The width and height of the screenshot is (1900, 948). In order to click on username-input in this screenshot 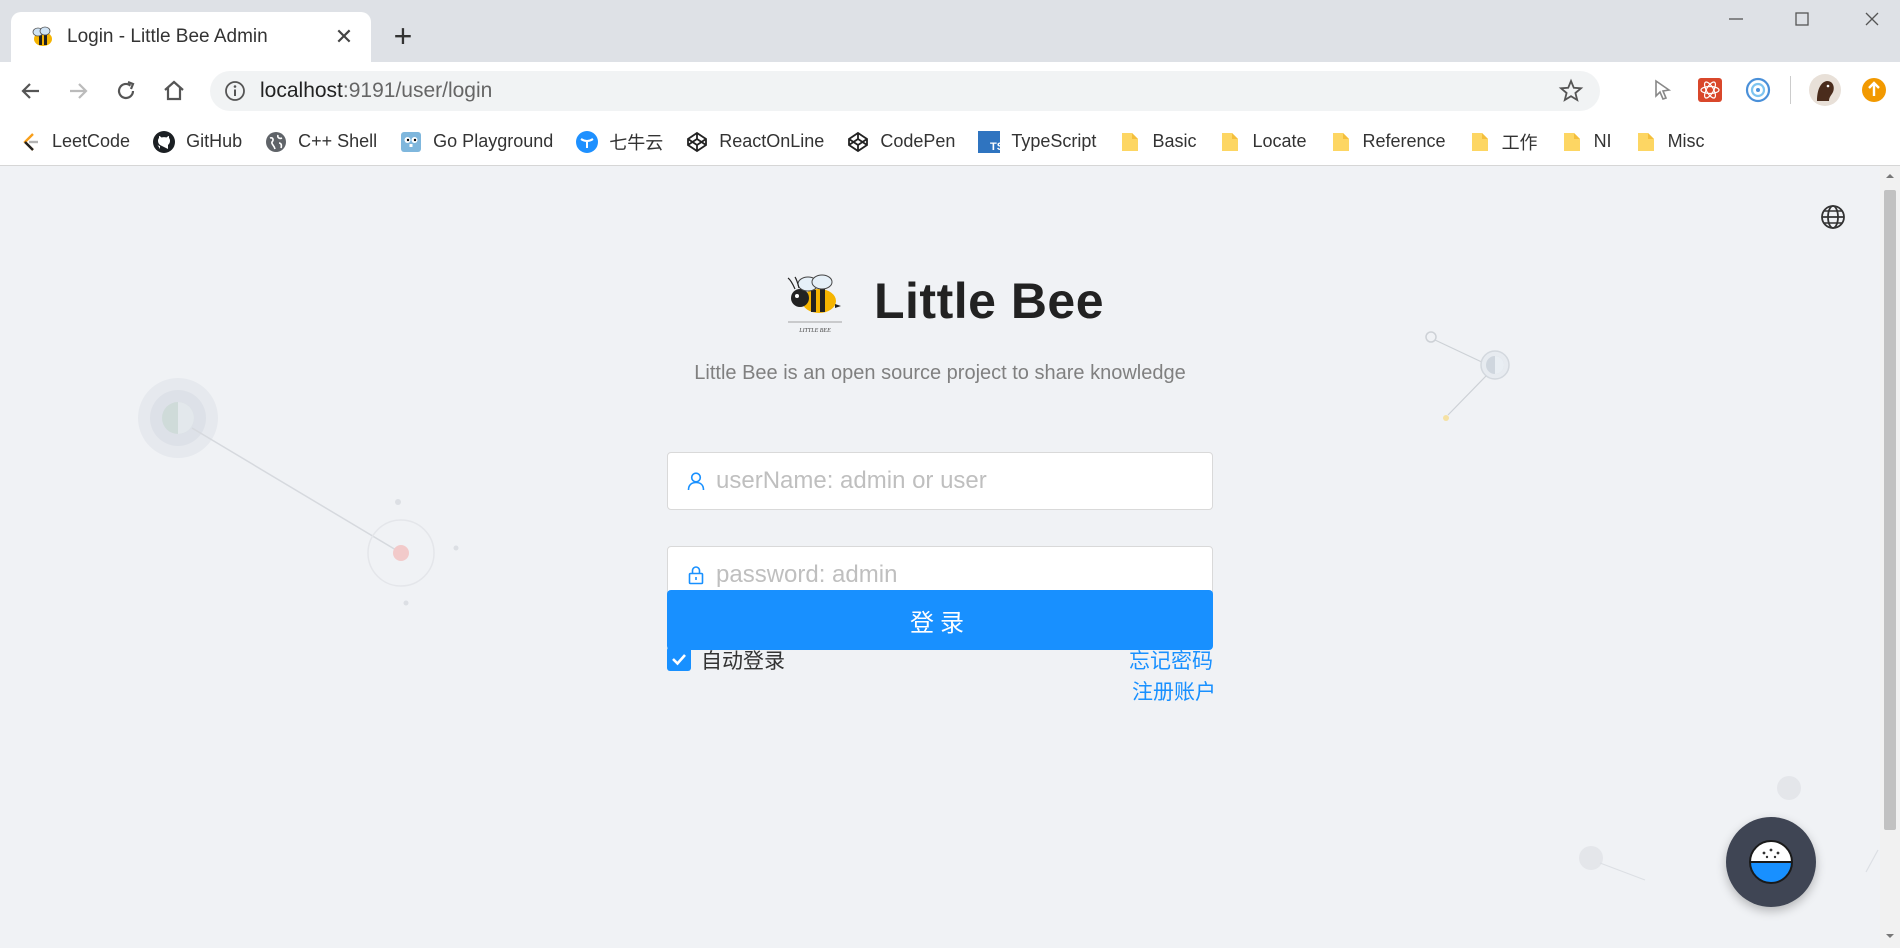, I will do `click(963, 481)`.